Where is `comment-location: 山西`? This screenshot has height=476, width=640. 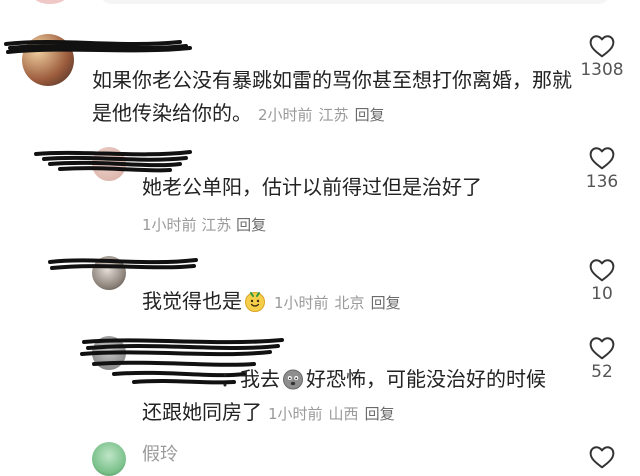 comment-location: 山西 is located at coordinates (343, 414).